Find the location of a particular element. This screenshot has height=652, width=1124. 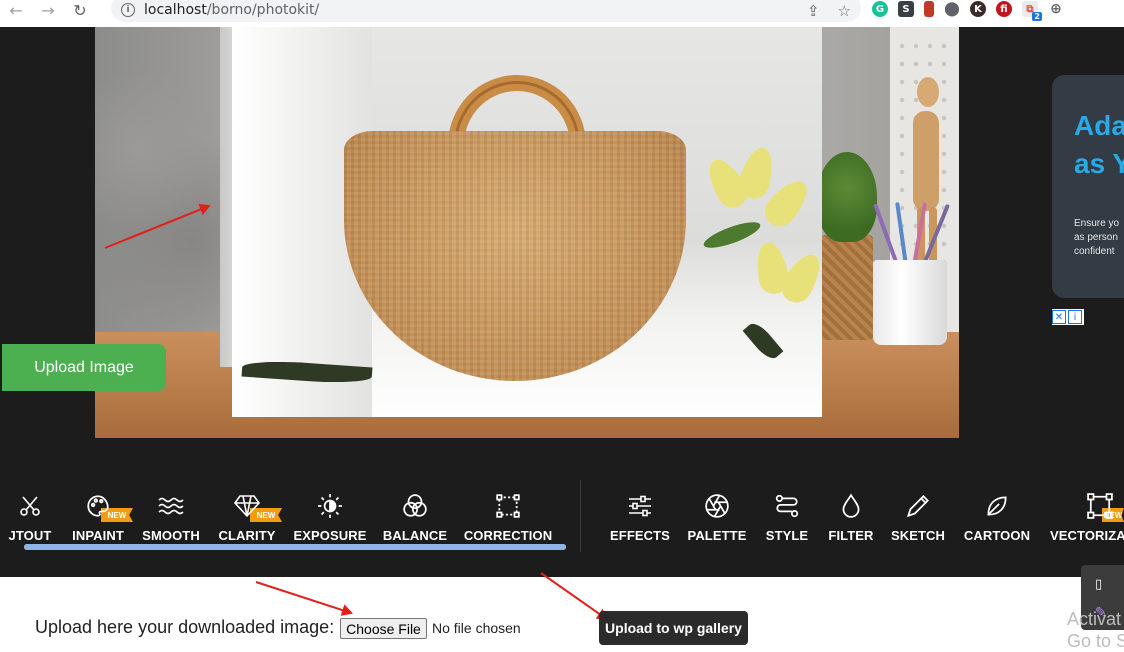

tool-style: STYLE is located at coordinates (787, 517).